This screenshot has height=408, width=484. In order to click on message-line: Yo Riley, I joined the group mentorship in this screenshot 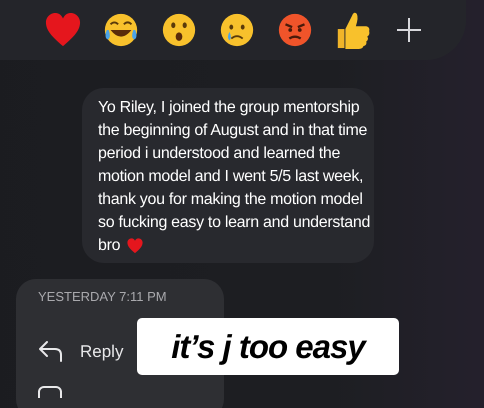, I will do `click(229, 108)`.